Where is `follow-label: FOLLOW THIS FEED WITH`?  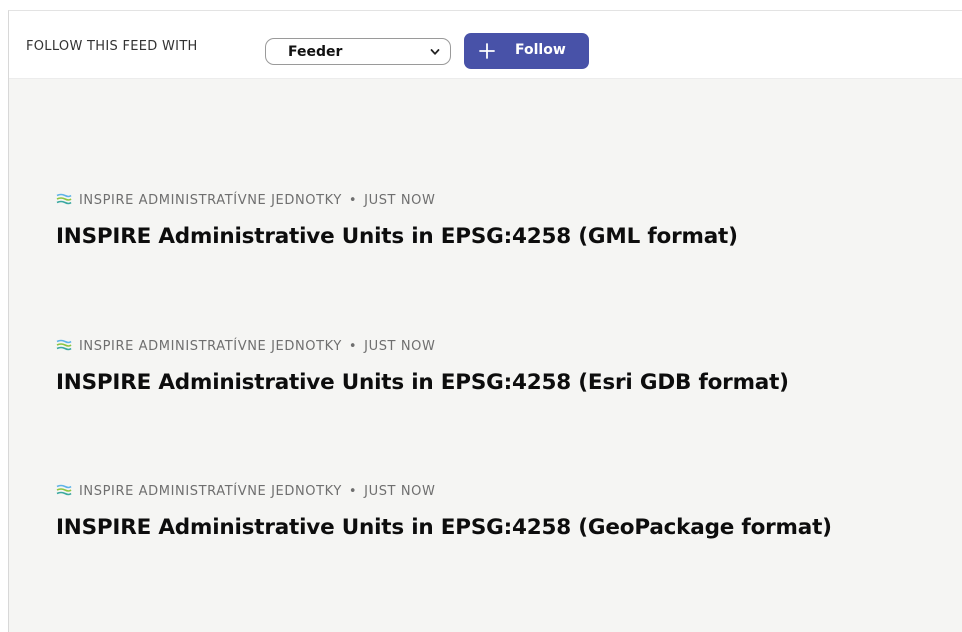
follow-label: FOLLOW THIS FEED WITH is located at coordinates (112, 46).